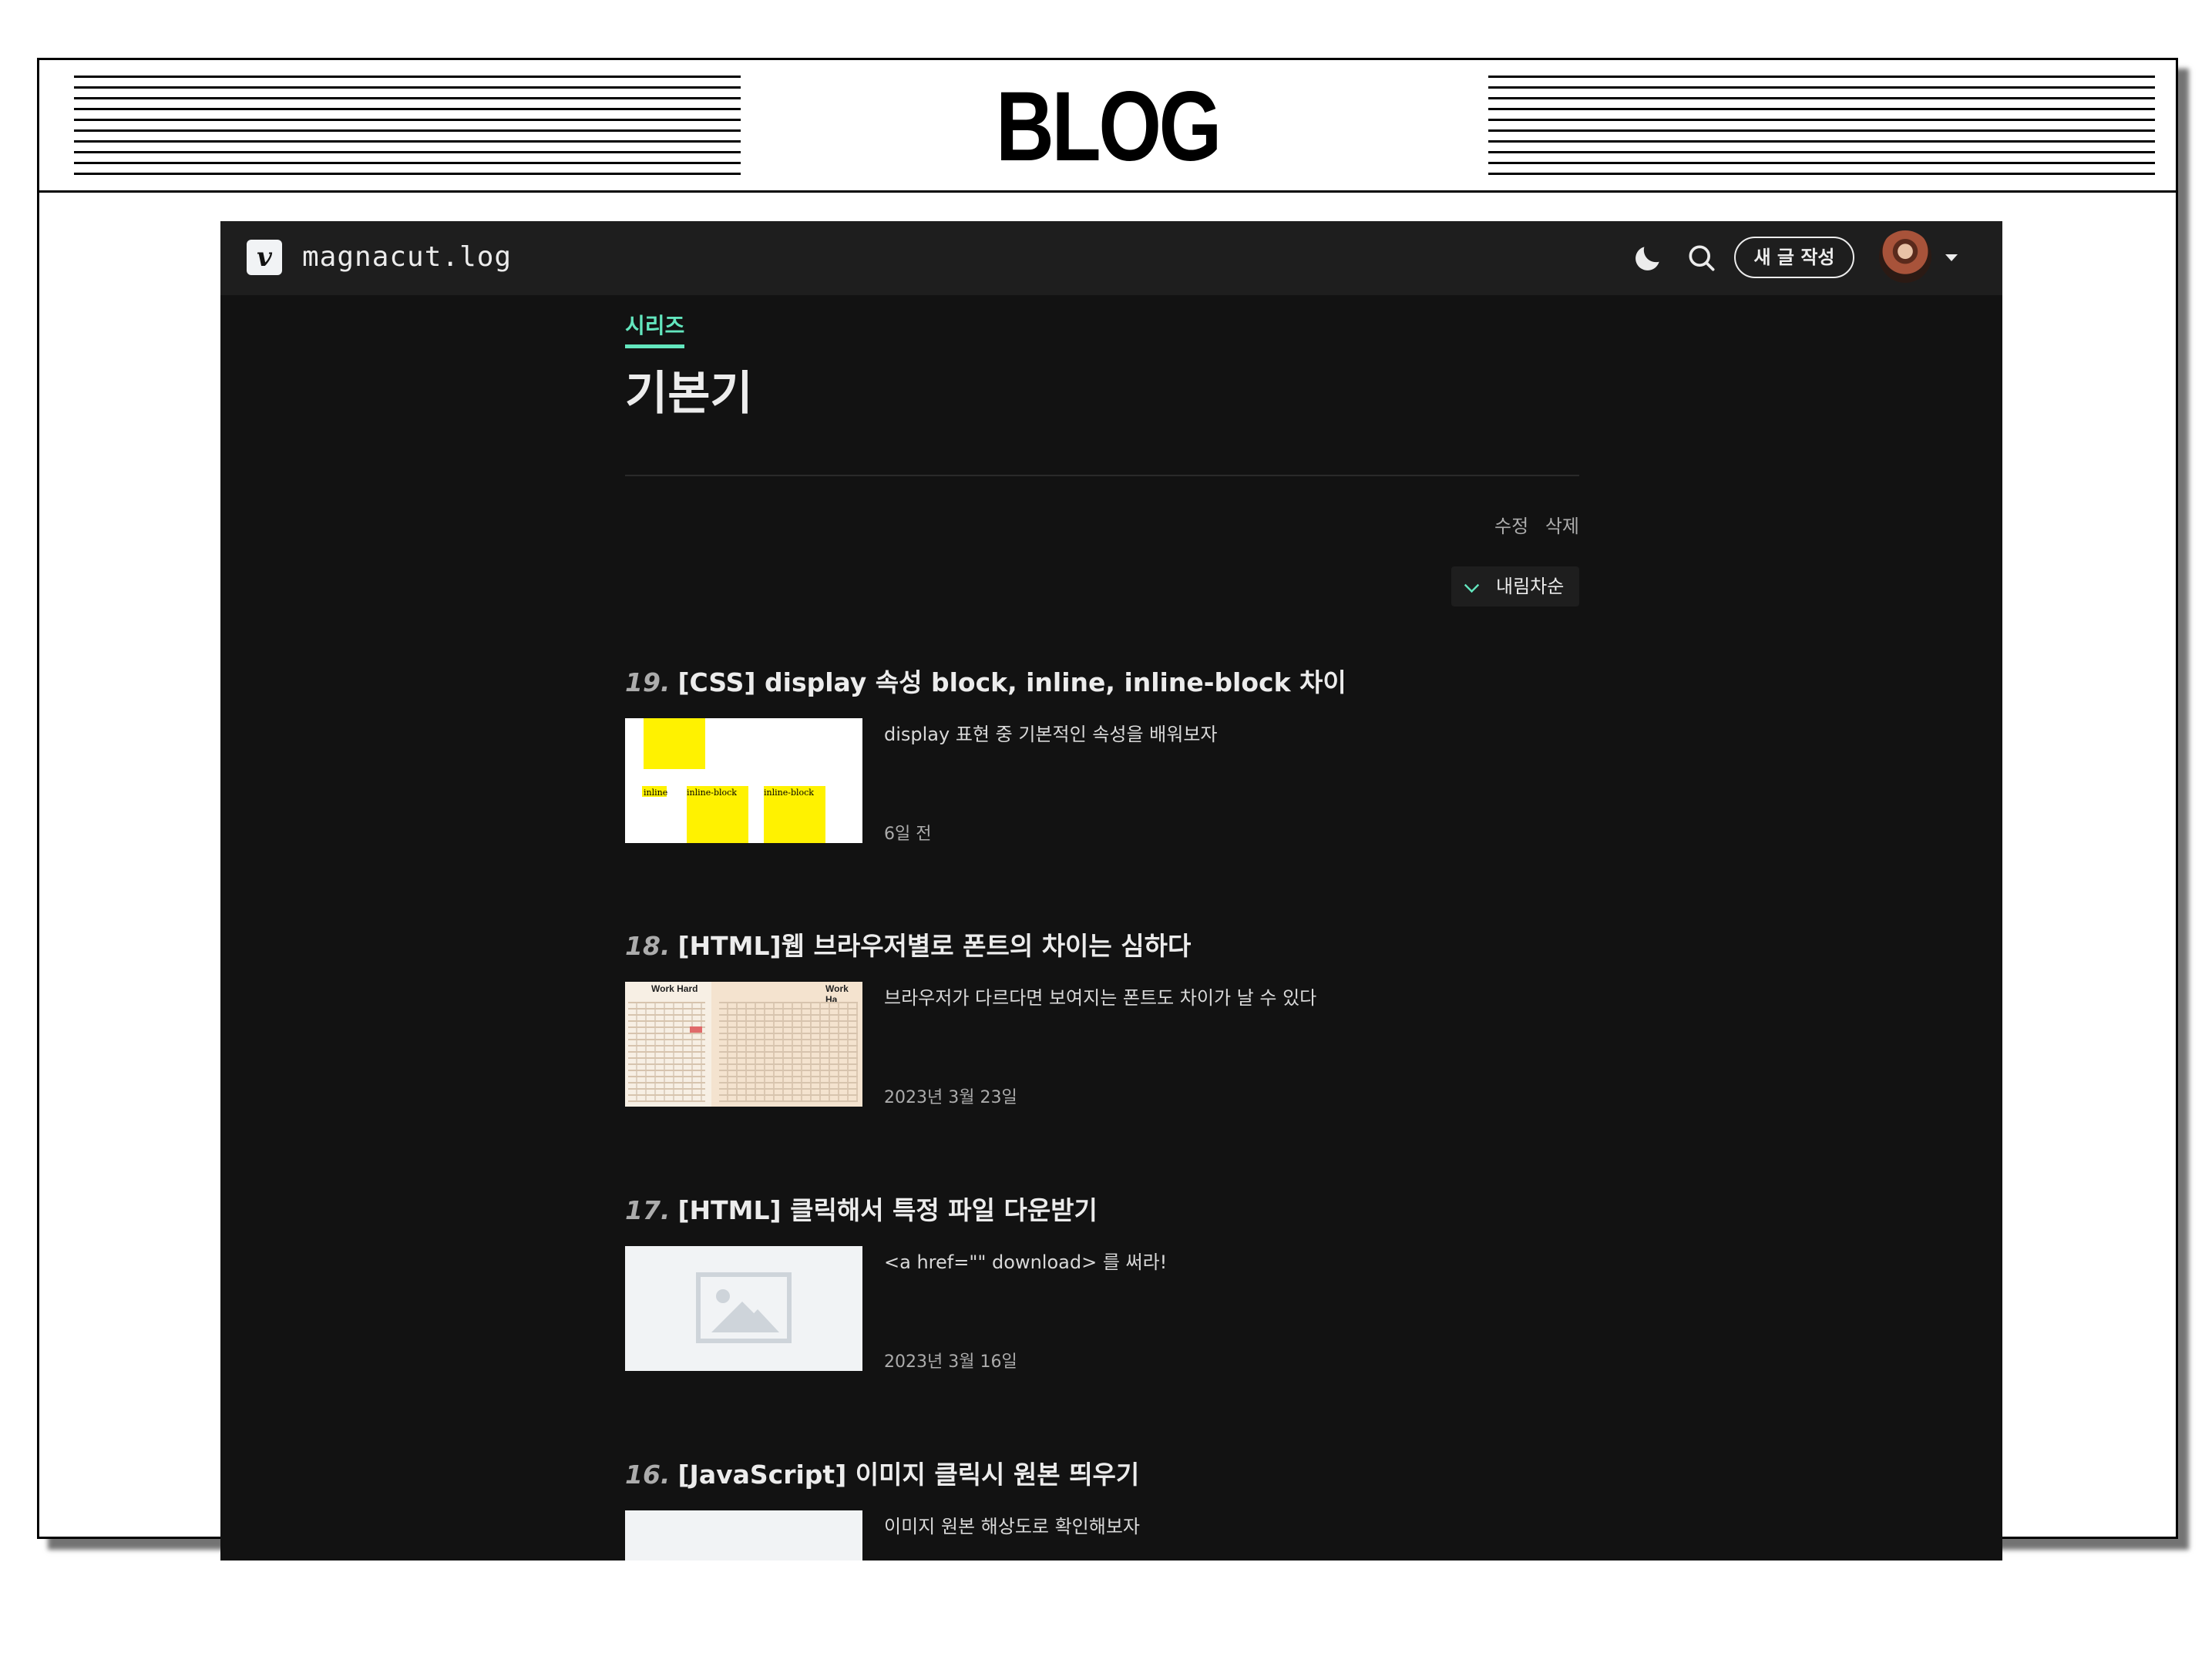 The height and width of the screenshot is (1663, 2212). I want to click on post-title: 18. [HTML]웹 브라우저별로 폰트의 차이는 심하다, so click(908, 946).